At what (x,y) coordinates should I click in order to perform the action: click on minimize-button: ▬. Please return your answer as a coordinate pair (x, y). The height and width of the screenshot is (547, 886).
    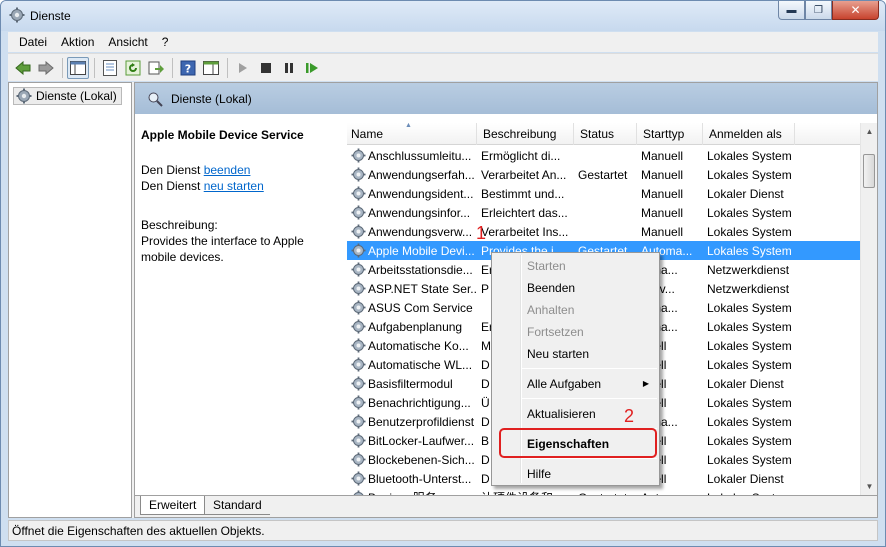
    Looking at the image, I should click on (791, 10).